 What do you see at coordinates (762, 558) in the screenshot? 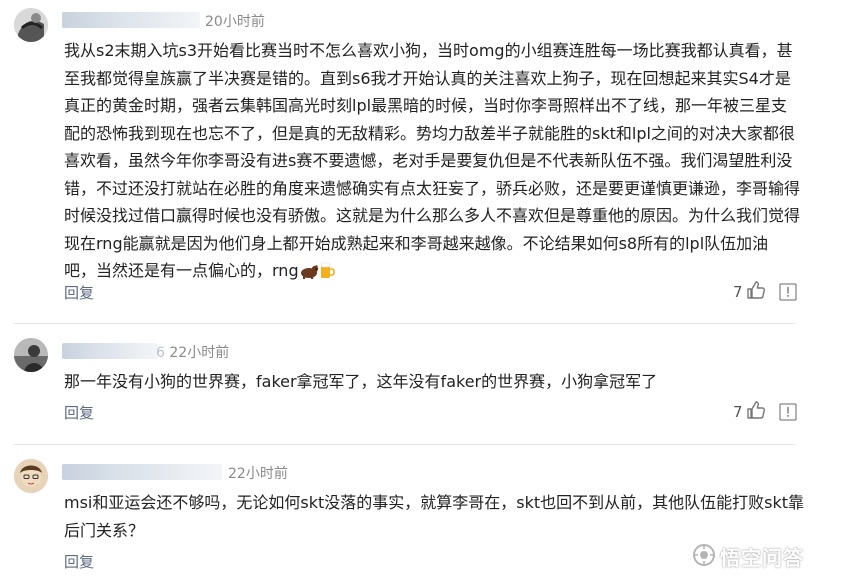
I see `watermark-text: 悟空问答` at bounding box center [762, 558].